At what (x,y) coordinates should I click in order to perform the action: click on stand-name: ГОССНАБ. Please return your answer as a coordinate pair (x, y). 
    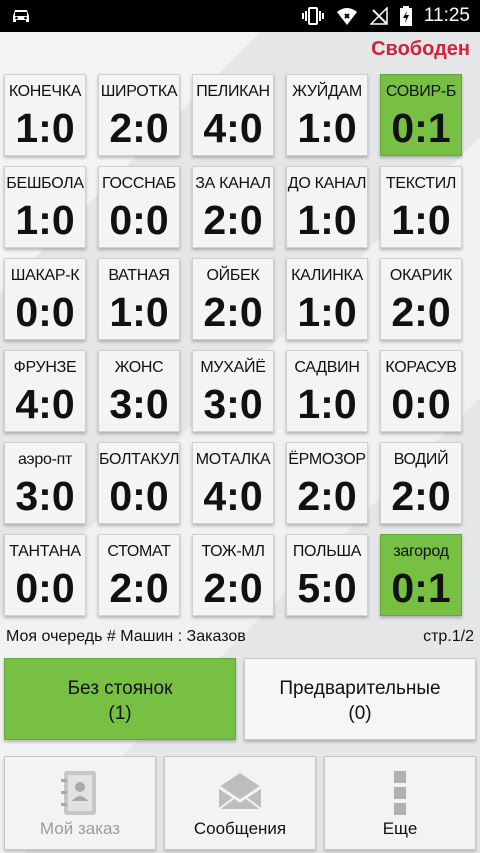
    Looking at the image, I should click on (139, 183).